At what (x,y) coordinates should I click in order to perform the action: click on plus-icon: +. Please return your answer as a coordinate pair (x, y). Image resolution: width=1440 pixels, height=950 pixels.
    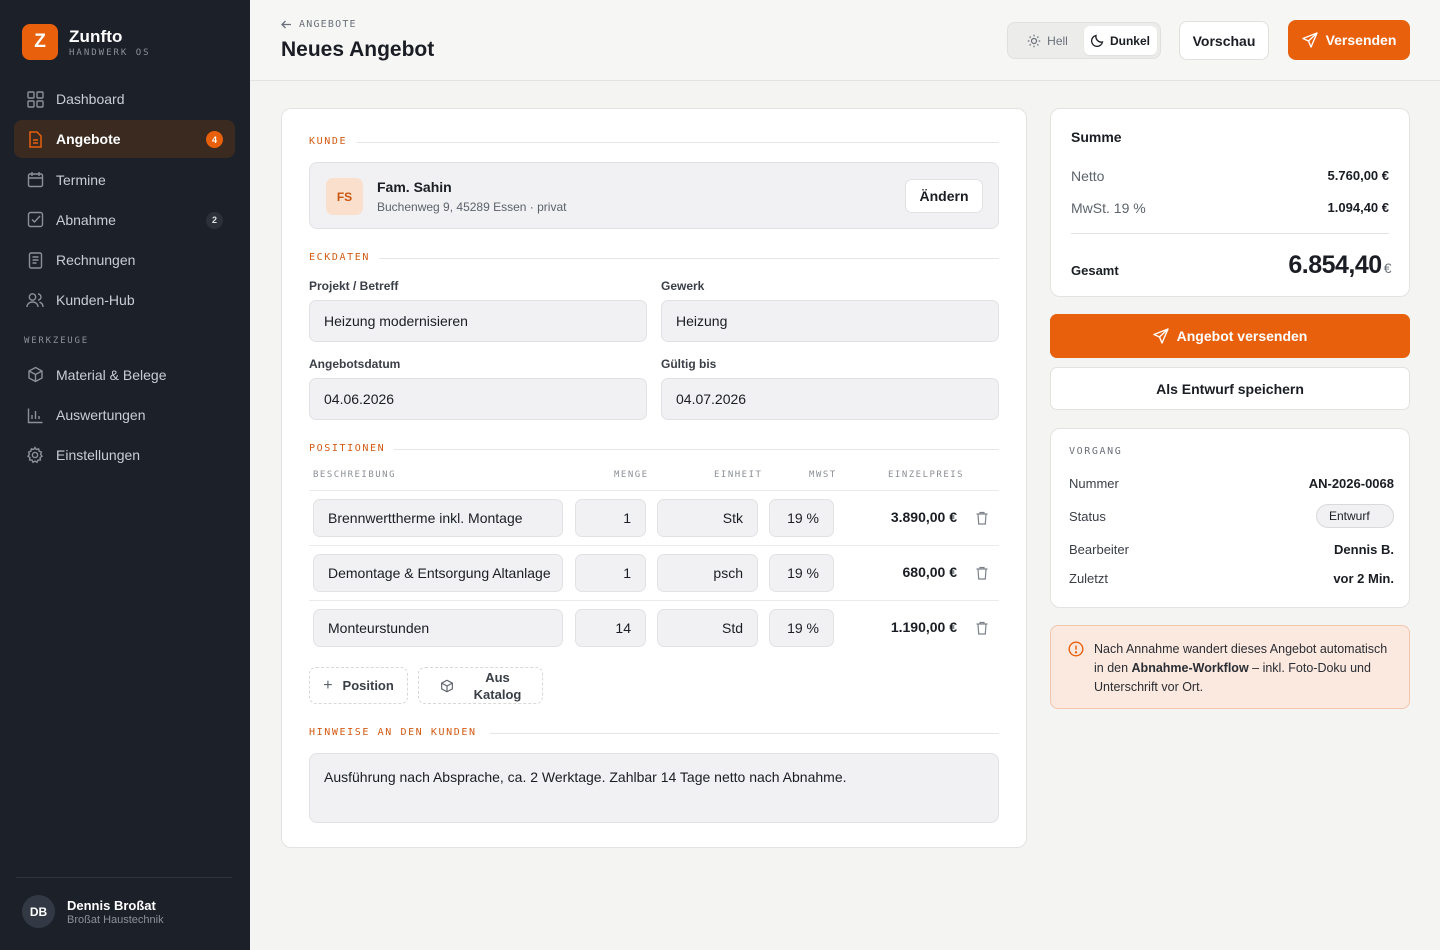
    Looking at the image, I should click on (328, 685).